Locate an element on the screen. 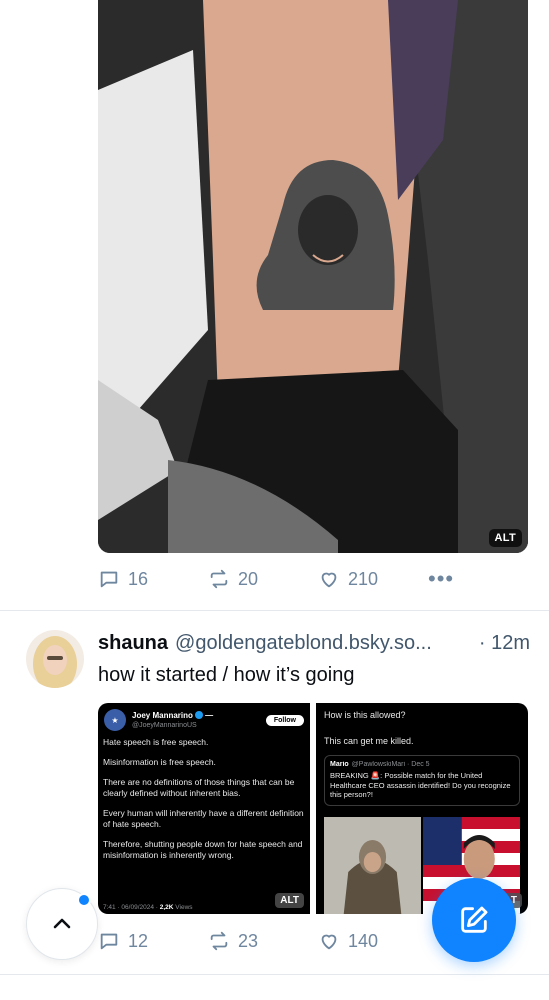  repost-button: 20 is located at coordinates (263, 579).